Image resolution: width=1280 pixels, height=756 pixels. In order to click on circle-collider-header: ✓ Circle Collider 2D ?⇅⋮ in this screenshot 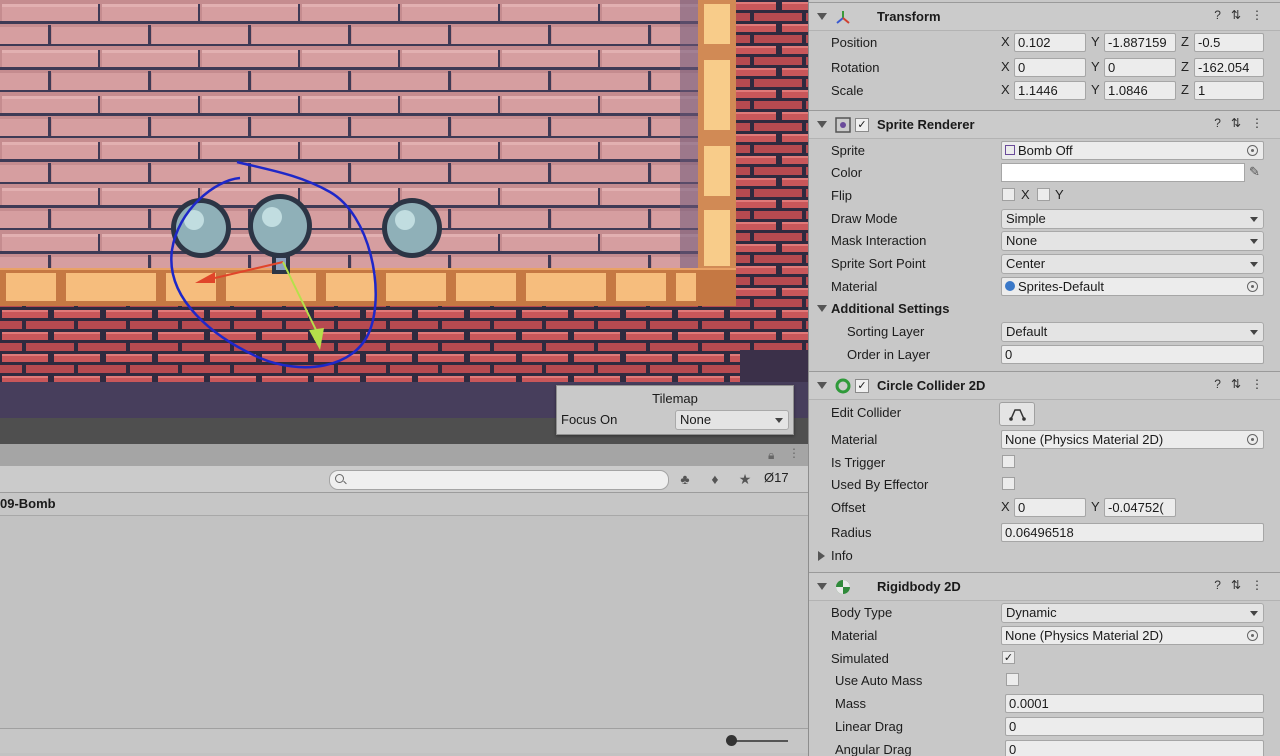, I will do `click(1044, 385)`.